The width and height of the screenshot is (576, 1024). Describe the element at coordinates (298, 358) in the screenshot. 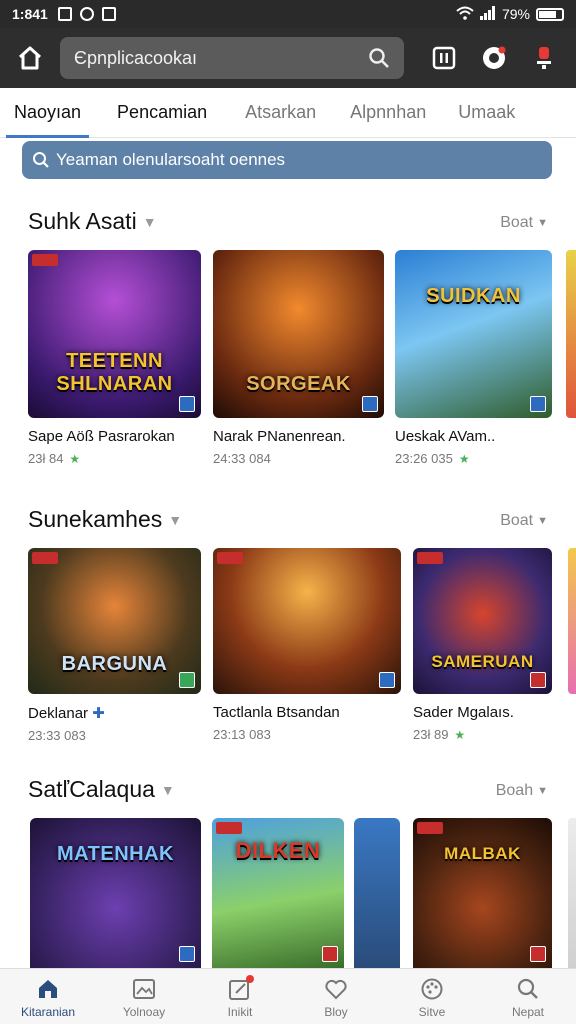

I see `game-card: SORGEAK Narak PNanenrean. 24:33 084` at that location.